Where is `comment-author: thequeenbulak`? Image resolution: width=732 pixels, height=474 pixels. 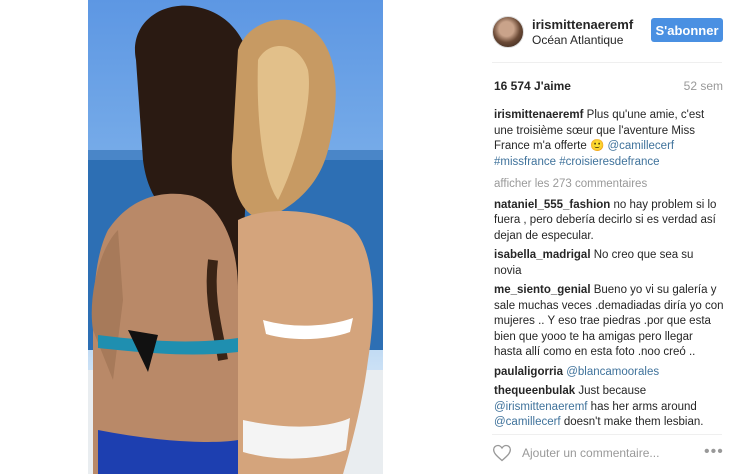 comment-author: thequeenbulak is located at coordinates (534, 391).